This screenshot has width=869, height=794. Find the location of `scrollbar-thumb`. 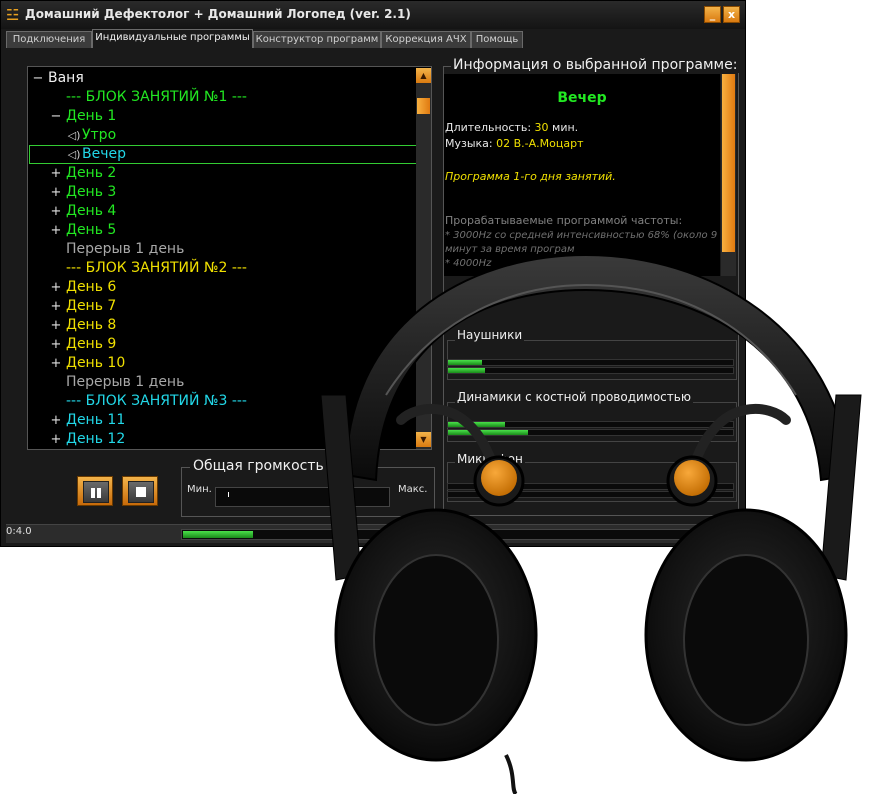

scrollbar-thumb is located at coordinates (423, 106).